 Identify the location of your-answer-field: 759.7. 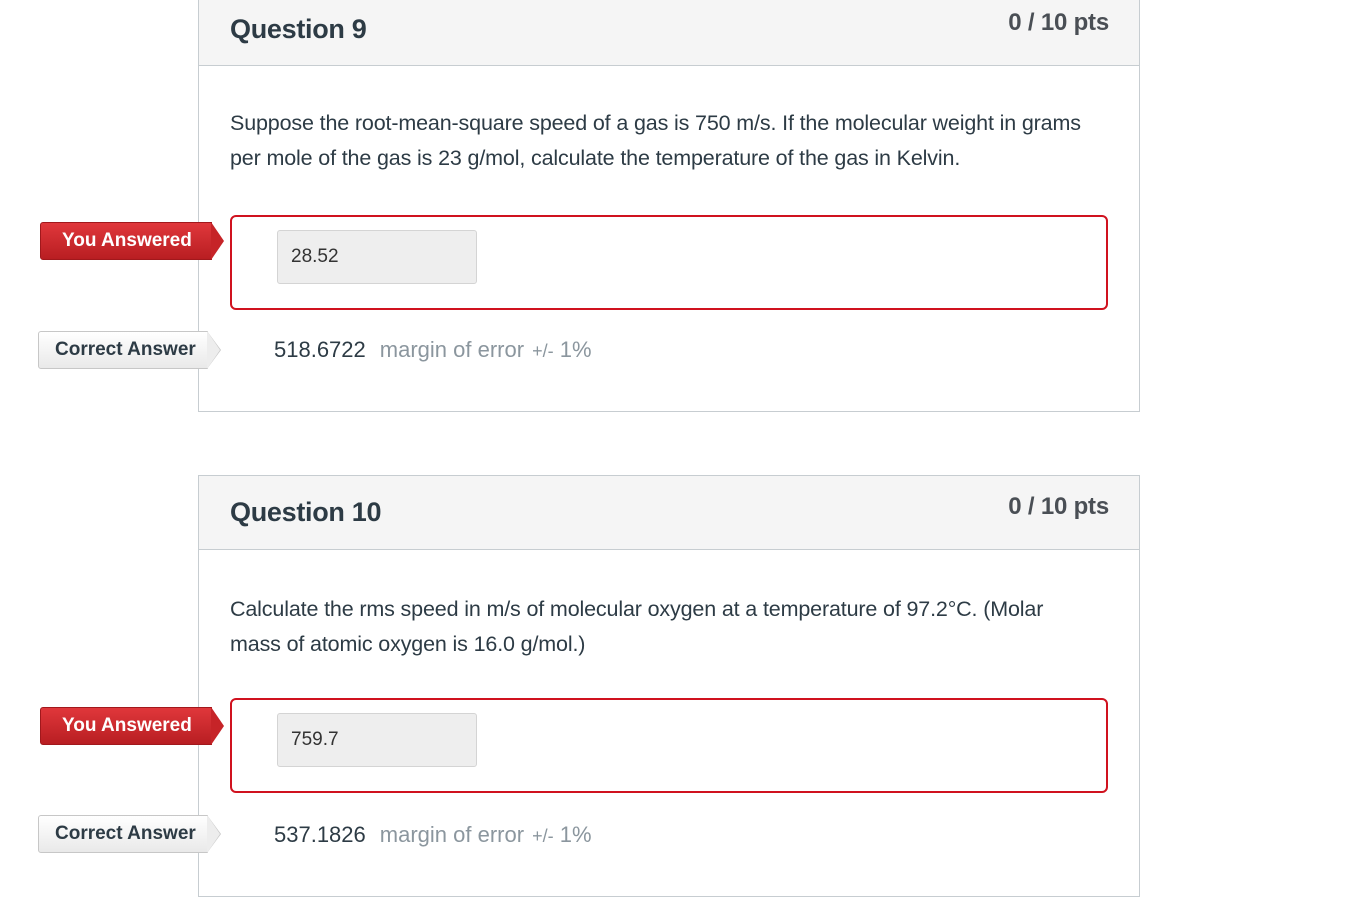
(377, 740).